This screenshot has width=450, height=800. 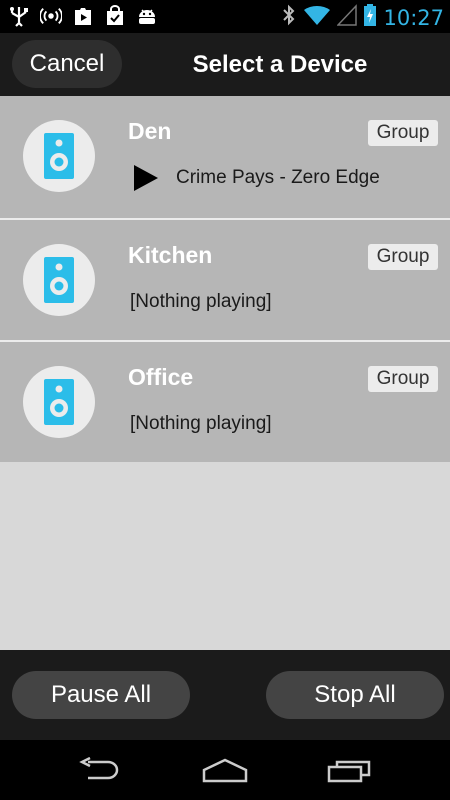 I want to click on navigation-bar, so click(x=225, y=770).